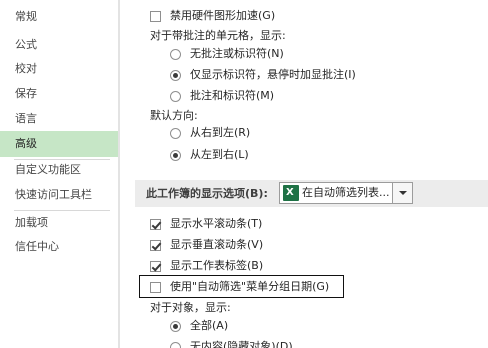  What do you see at coordinates (155, 266) in the screenshot?
I see `show-sheet-tabs-checkbox` at bounding box center [155, 266].